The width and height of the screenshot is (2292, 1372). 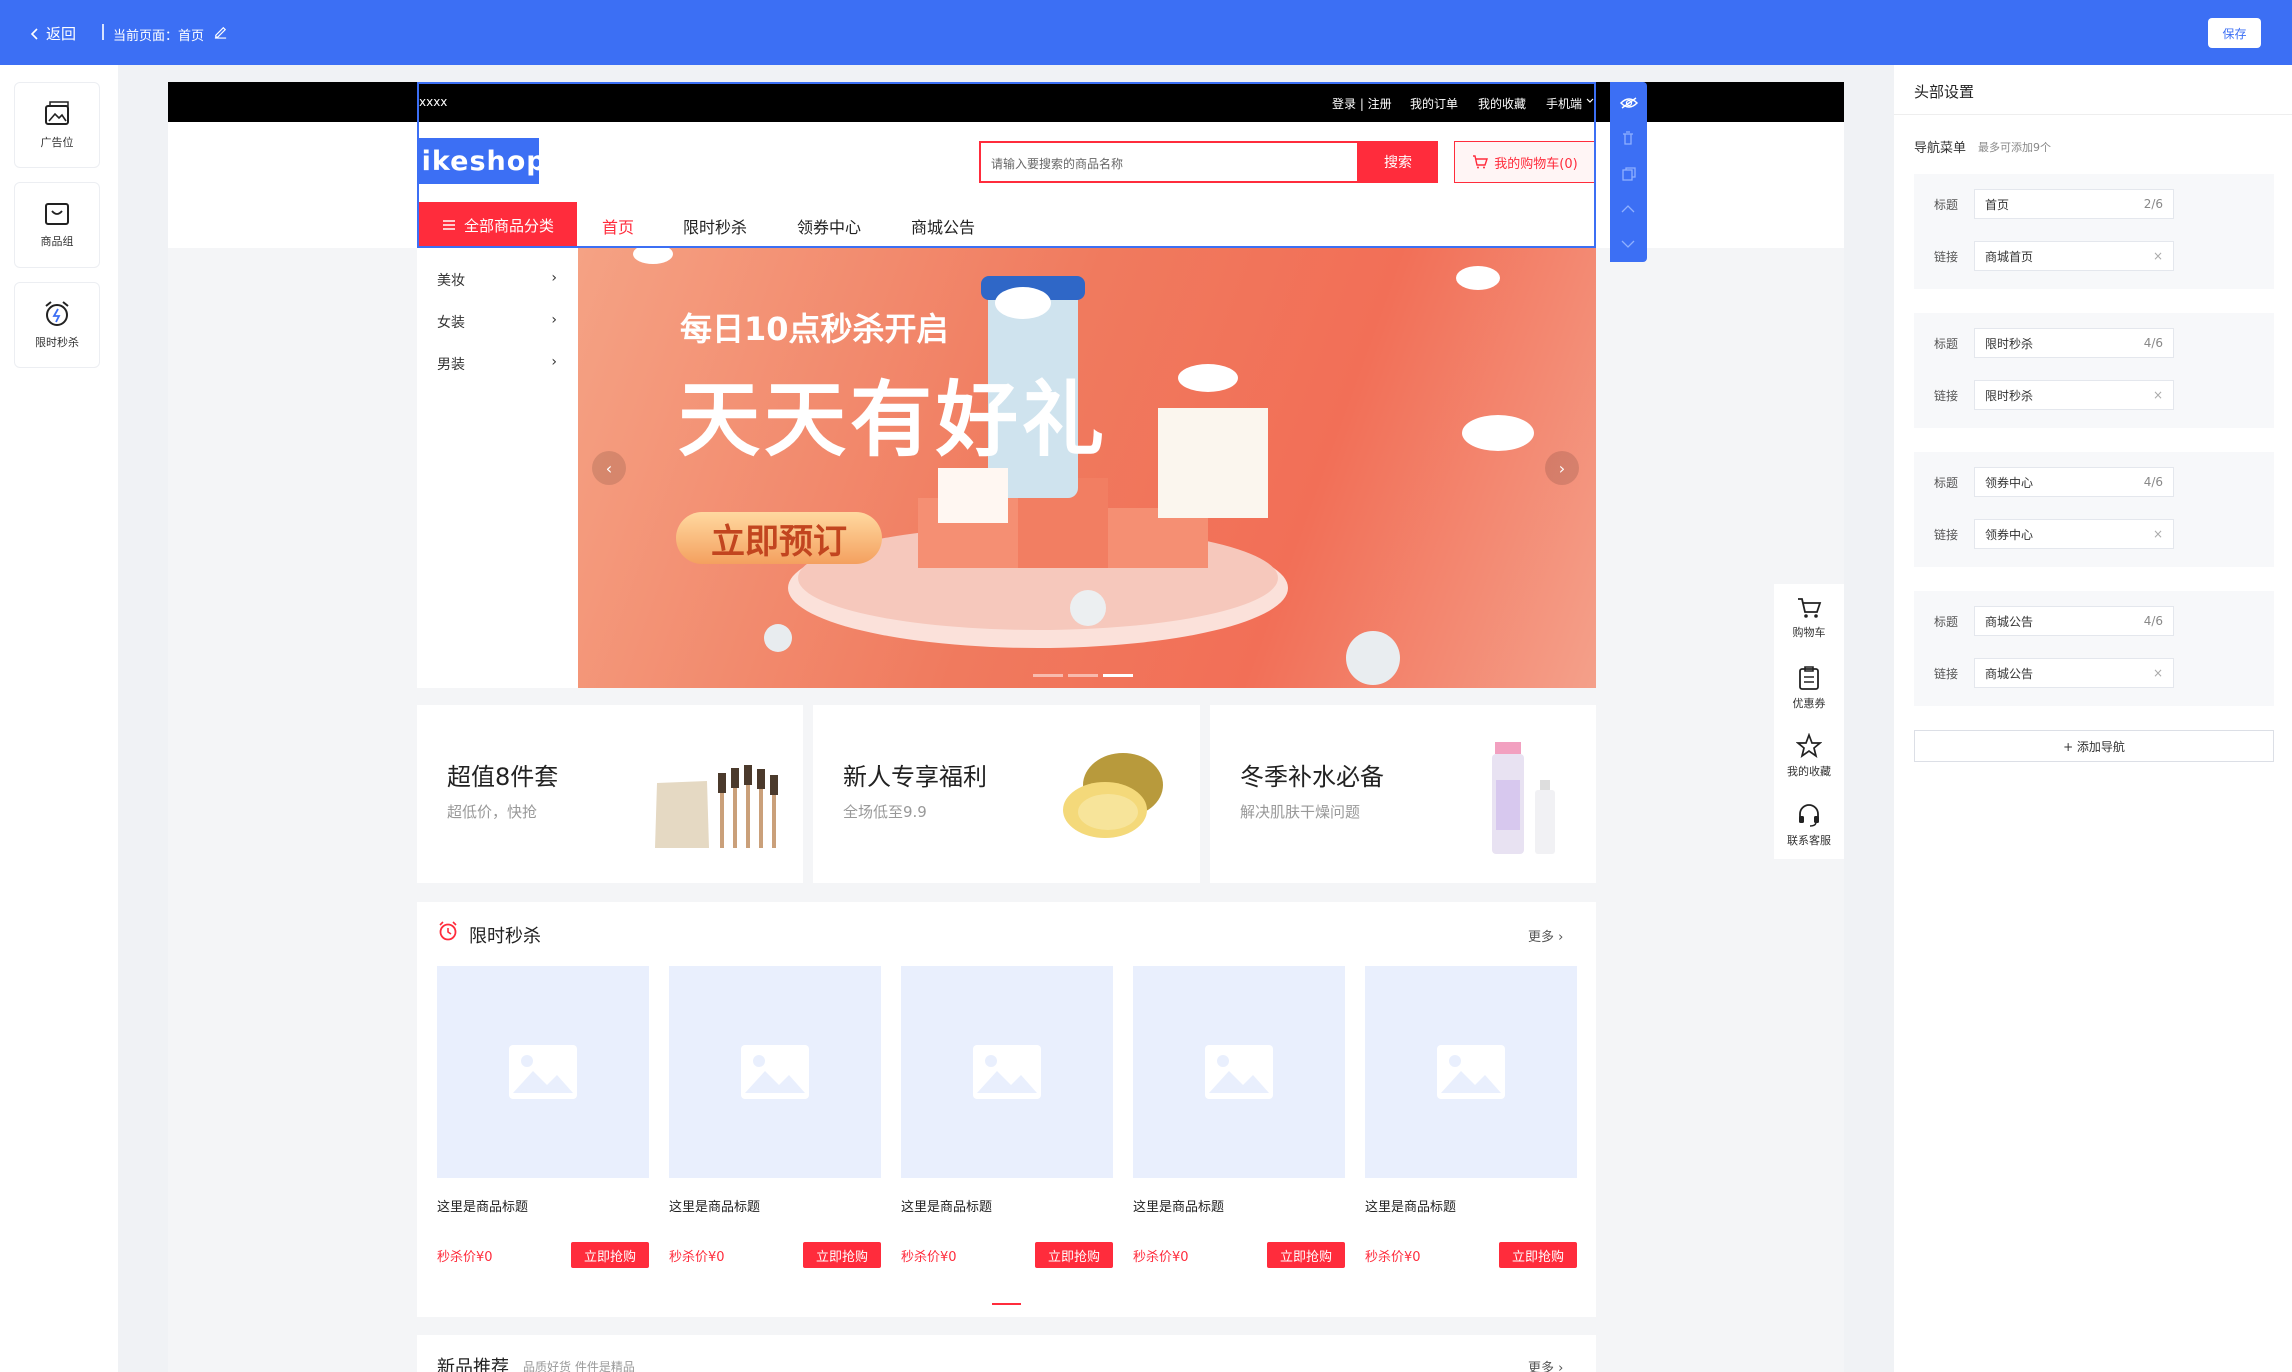 What do you see at coordinates (2074, 673) in the screenshot?
I see `nav-link-select: 商城公告 ×` at bounding box center [2074, 673].